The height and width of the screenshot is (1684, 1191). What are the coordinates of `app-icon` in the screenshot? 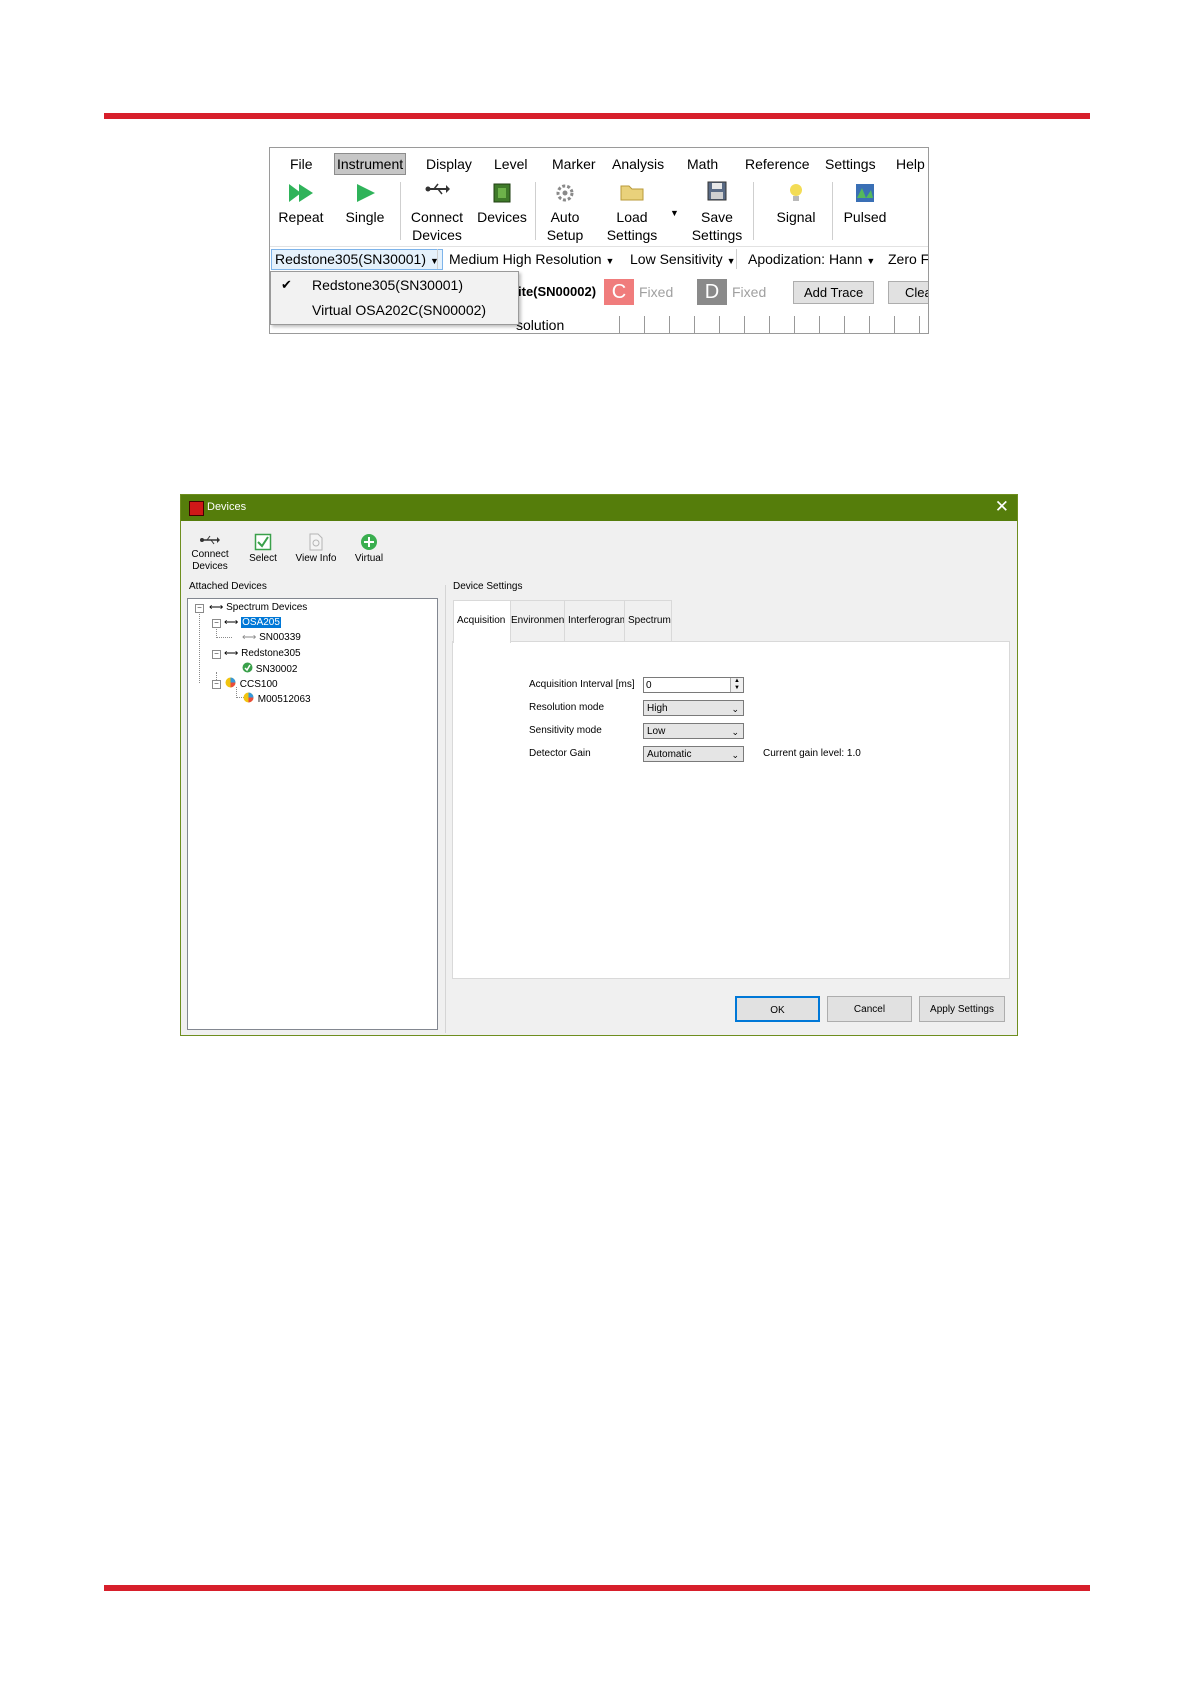 It's located at (196, 508).